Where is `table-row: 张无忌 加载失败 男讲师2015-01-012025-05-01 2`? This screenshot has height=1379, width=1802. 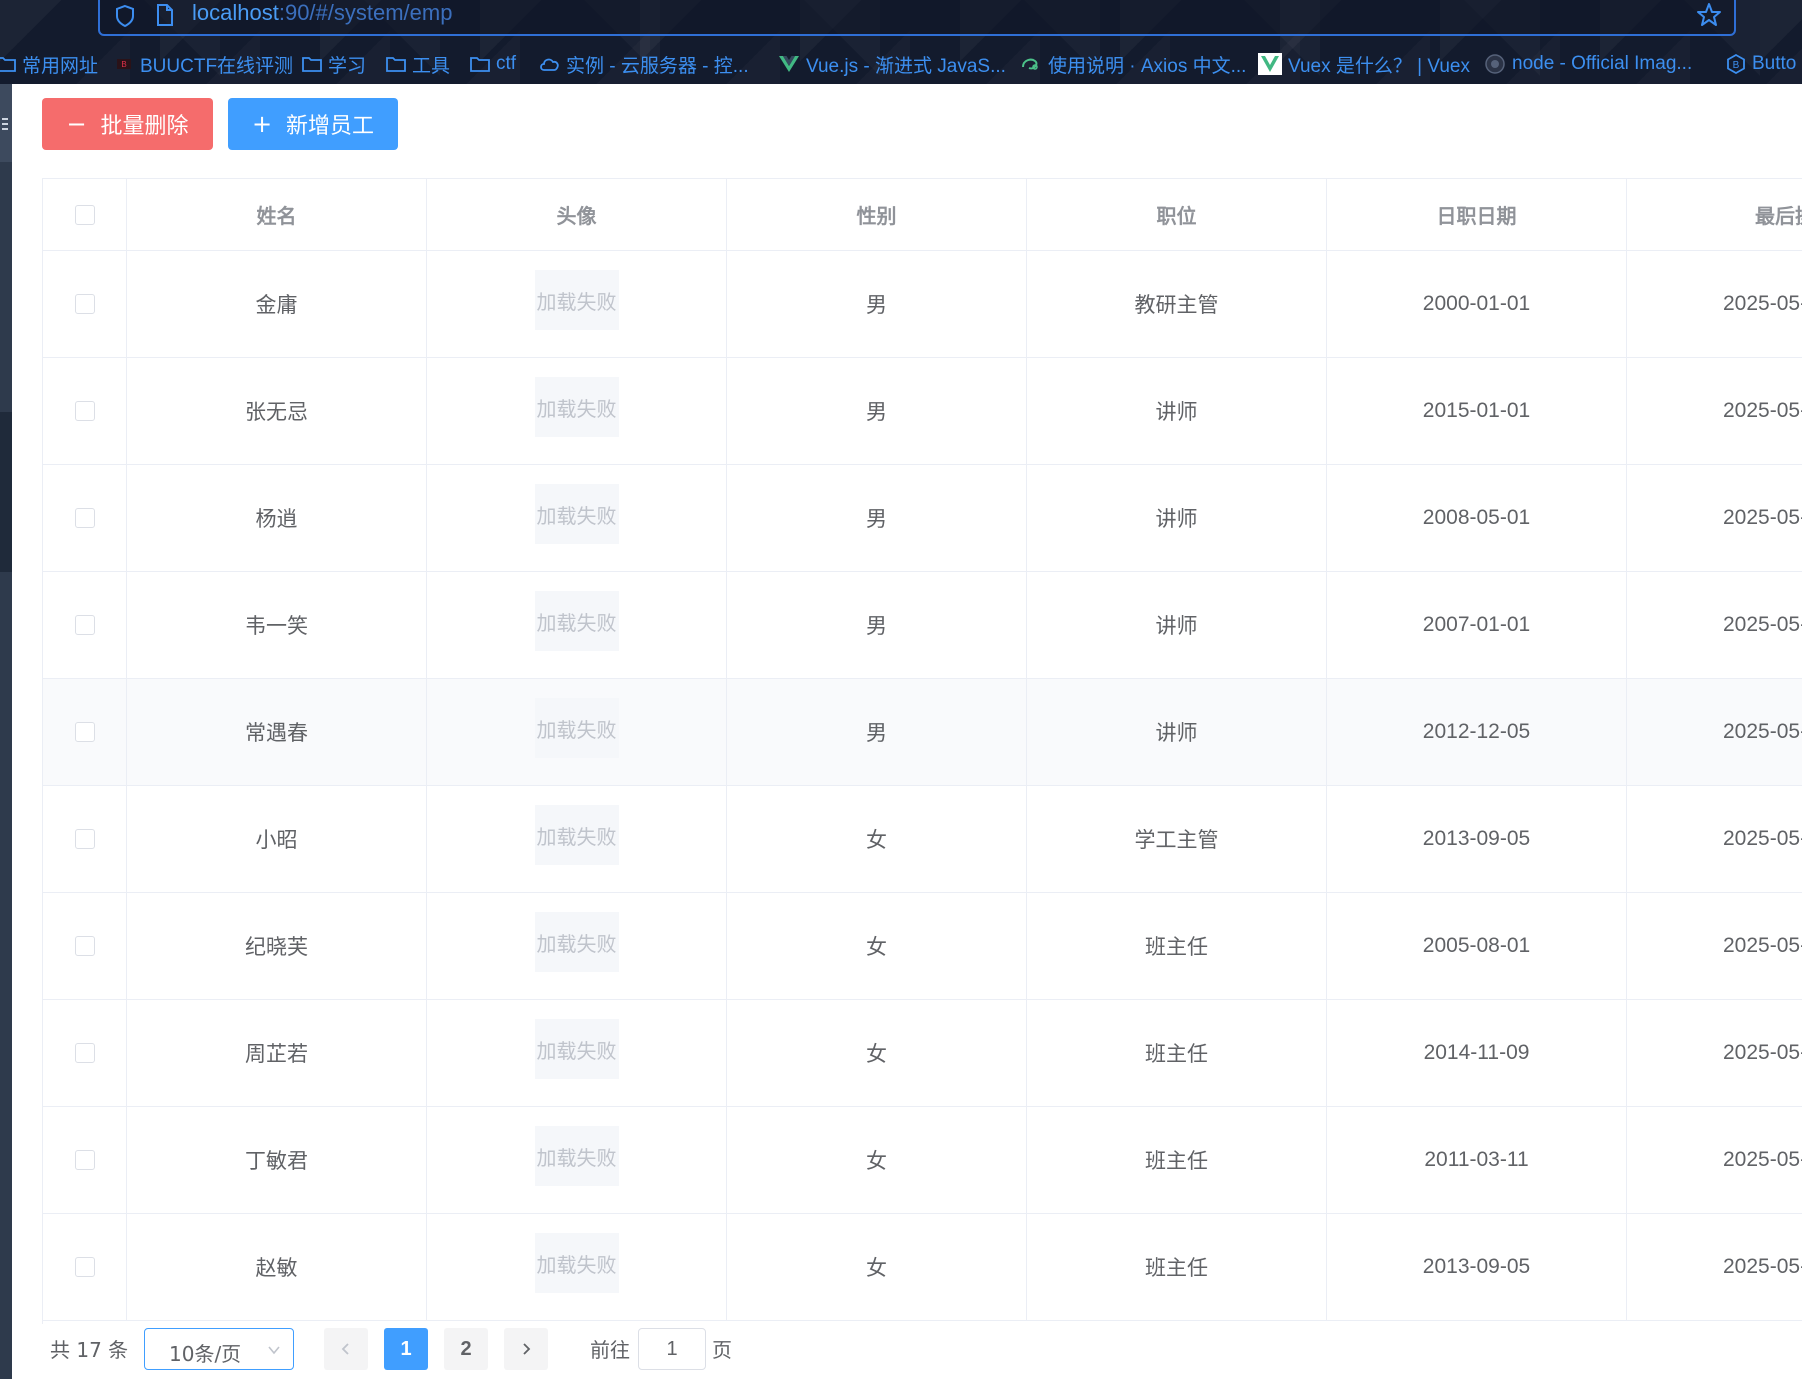 table-row: 张无忌 加载失败 男讲师2015-01-012025-05-01 2 is located at coordinates (922, 411).